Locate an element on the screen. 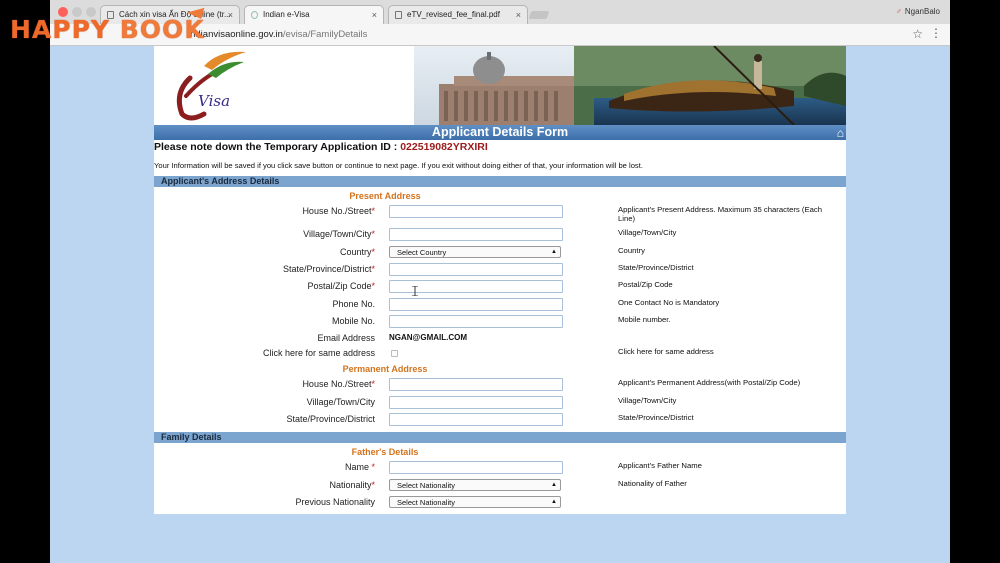 This screenshot has width=1000, height=563. new-tab-button is located at coordinates (539, 15).